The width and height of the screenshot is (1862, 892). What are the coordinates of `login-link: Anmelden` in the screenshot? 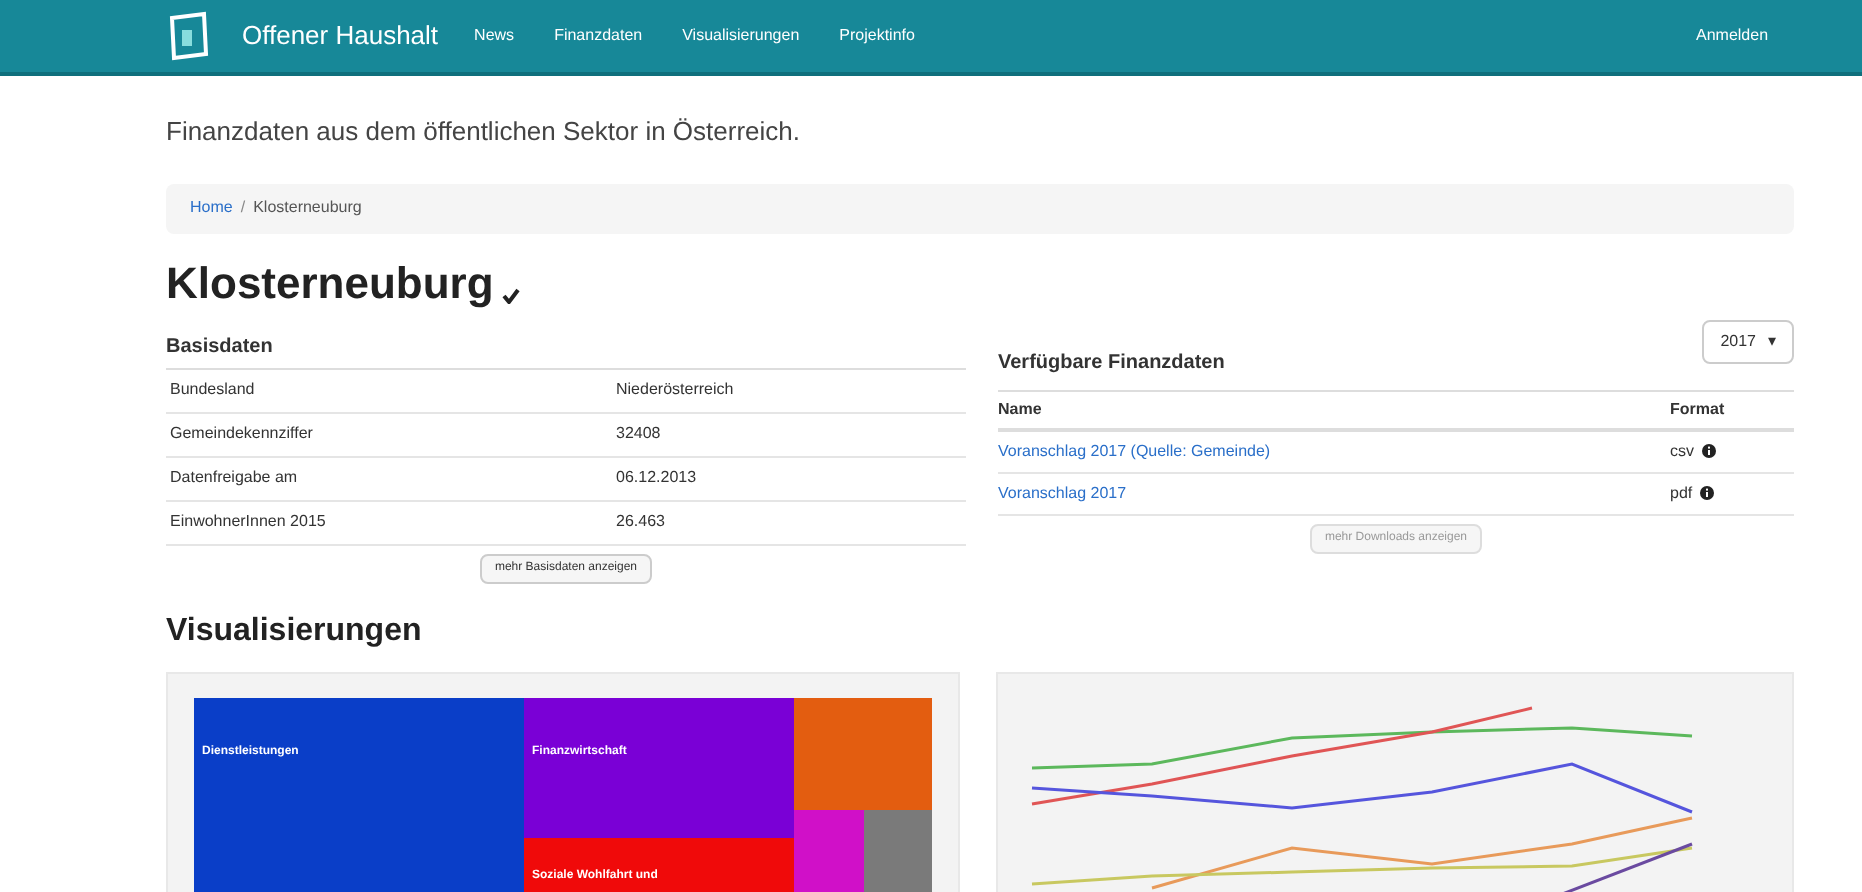 It's located at (1732, 36).